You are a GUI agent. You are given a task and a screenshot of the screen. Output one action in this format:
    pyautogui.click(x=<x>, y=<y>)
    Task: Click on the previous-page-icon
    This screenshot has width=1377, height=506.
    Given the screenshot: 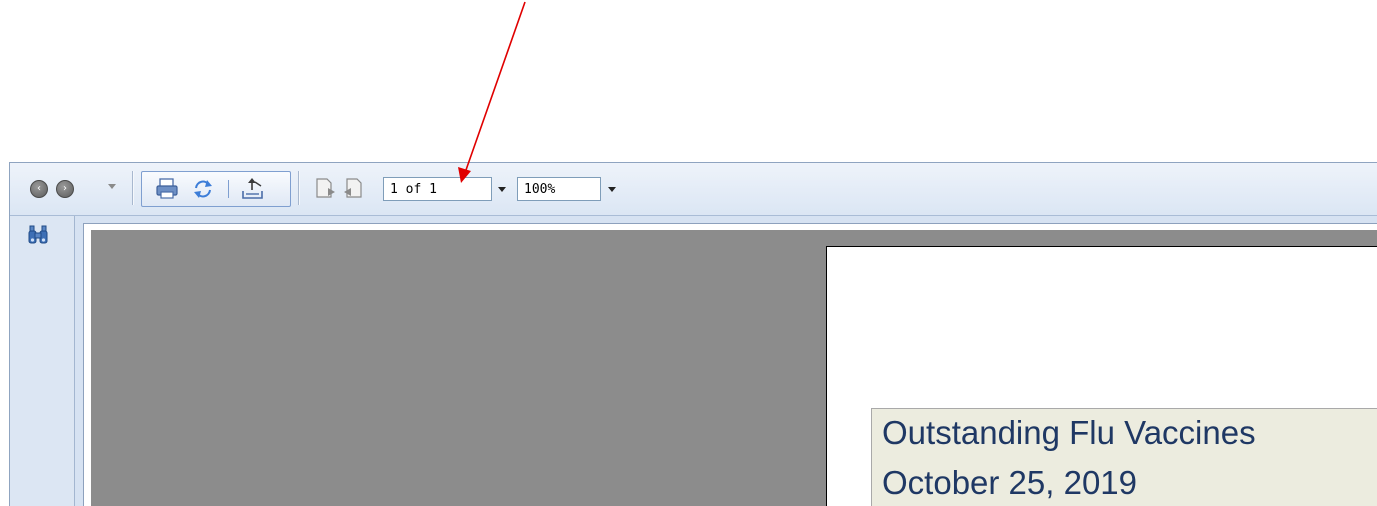 What is the action you would take?
    pyautogui.click(x=326, y=188)
    